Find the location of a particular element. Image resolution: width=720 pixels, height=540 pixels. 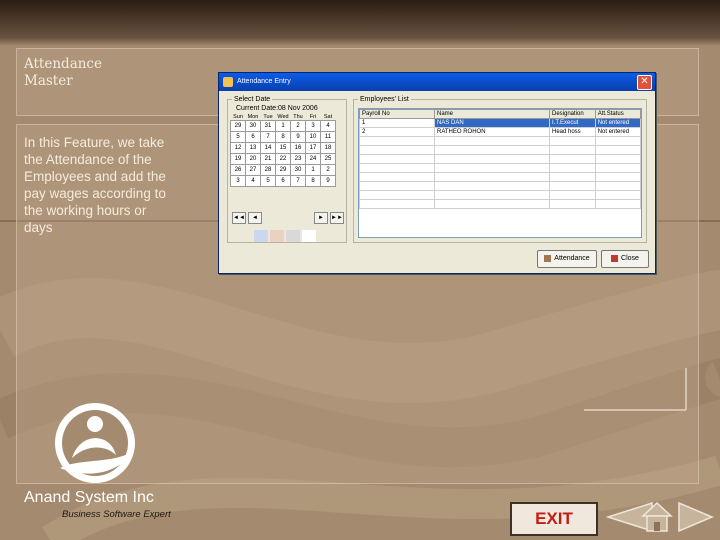

first-month-button: ◄◄ is located at coordinates (239, 218).